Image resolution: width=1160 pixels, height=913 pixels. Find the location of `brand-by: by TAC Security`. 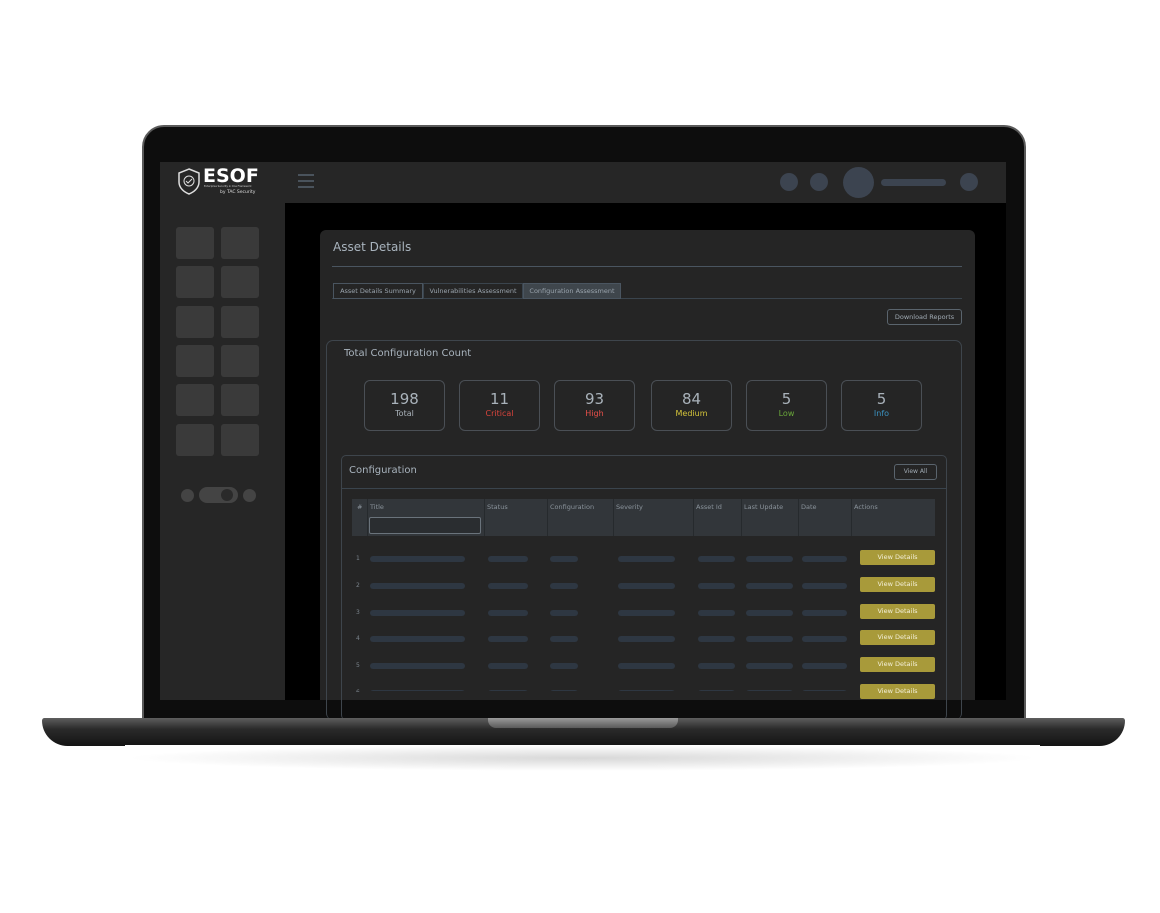

brand-by: by TAC Security is located at coordinates (238, 192).